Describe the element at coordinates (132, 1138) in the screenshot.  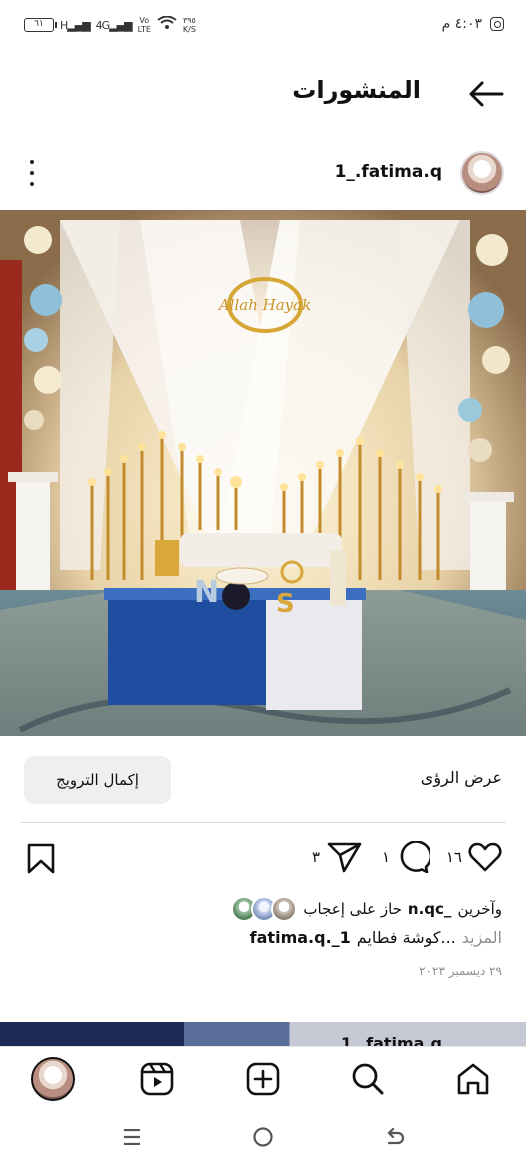
I see `recent-apps-icon: ☰` at that location.